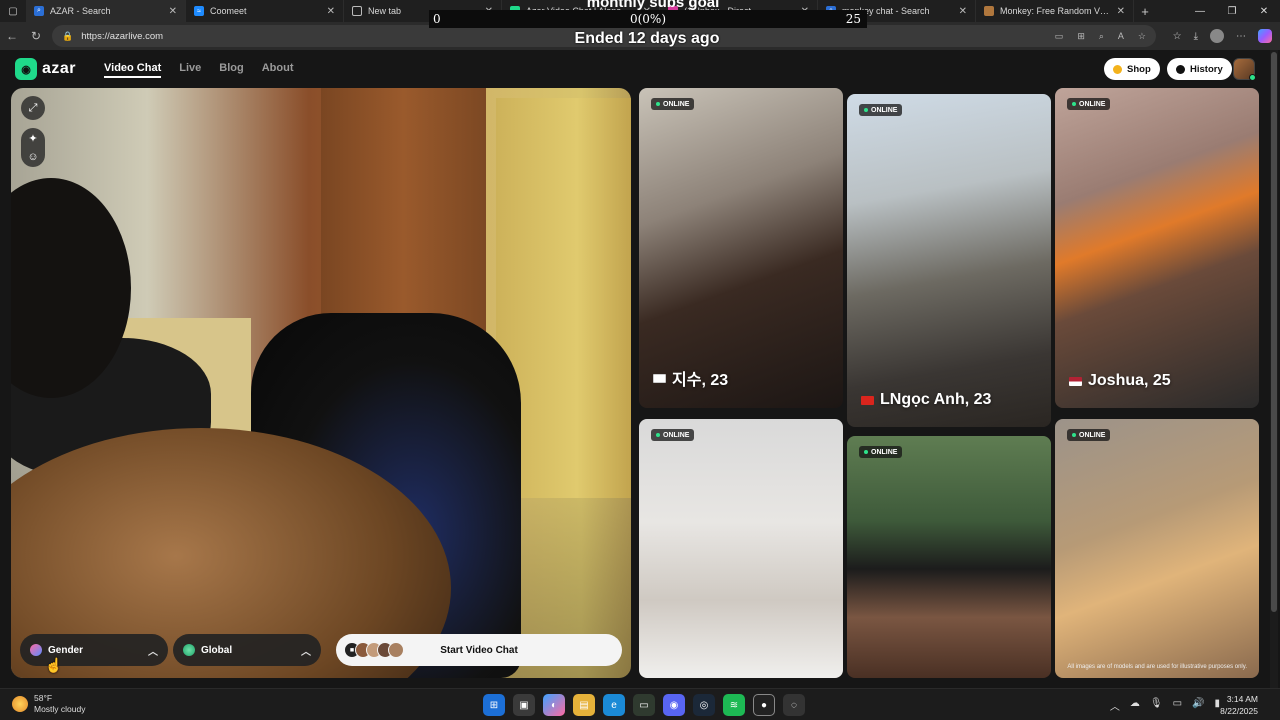  What do you see at coordinates (32, 138) in the screenshot?
I see `sparkle-effects-icon: ✦` at bounding box center [32, 138].